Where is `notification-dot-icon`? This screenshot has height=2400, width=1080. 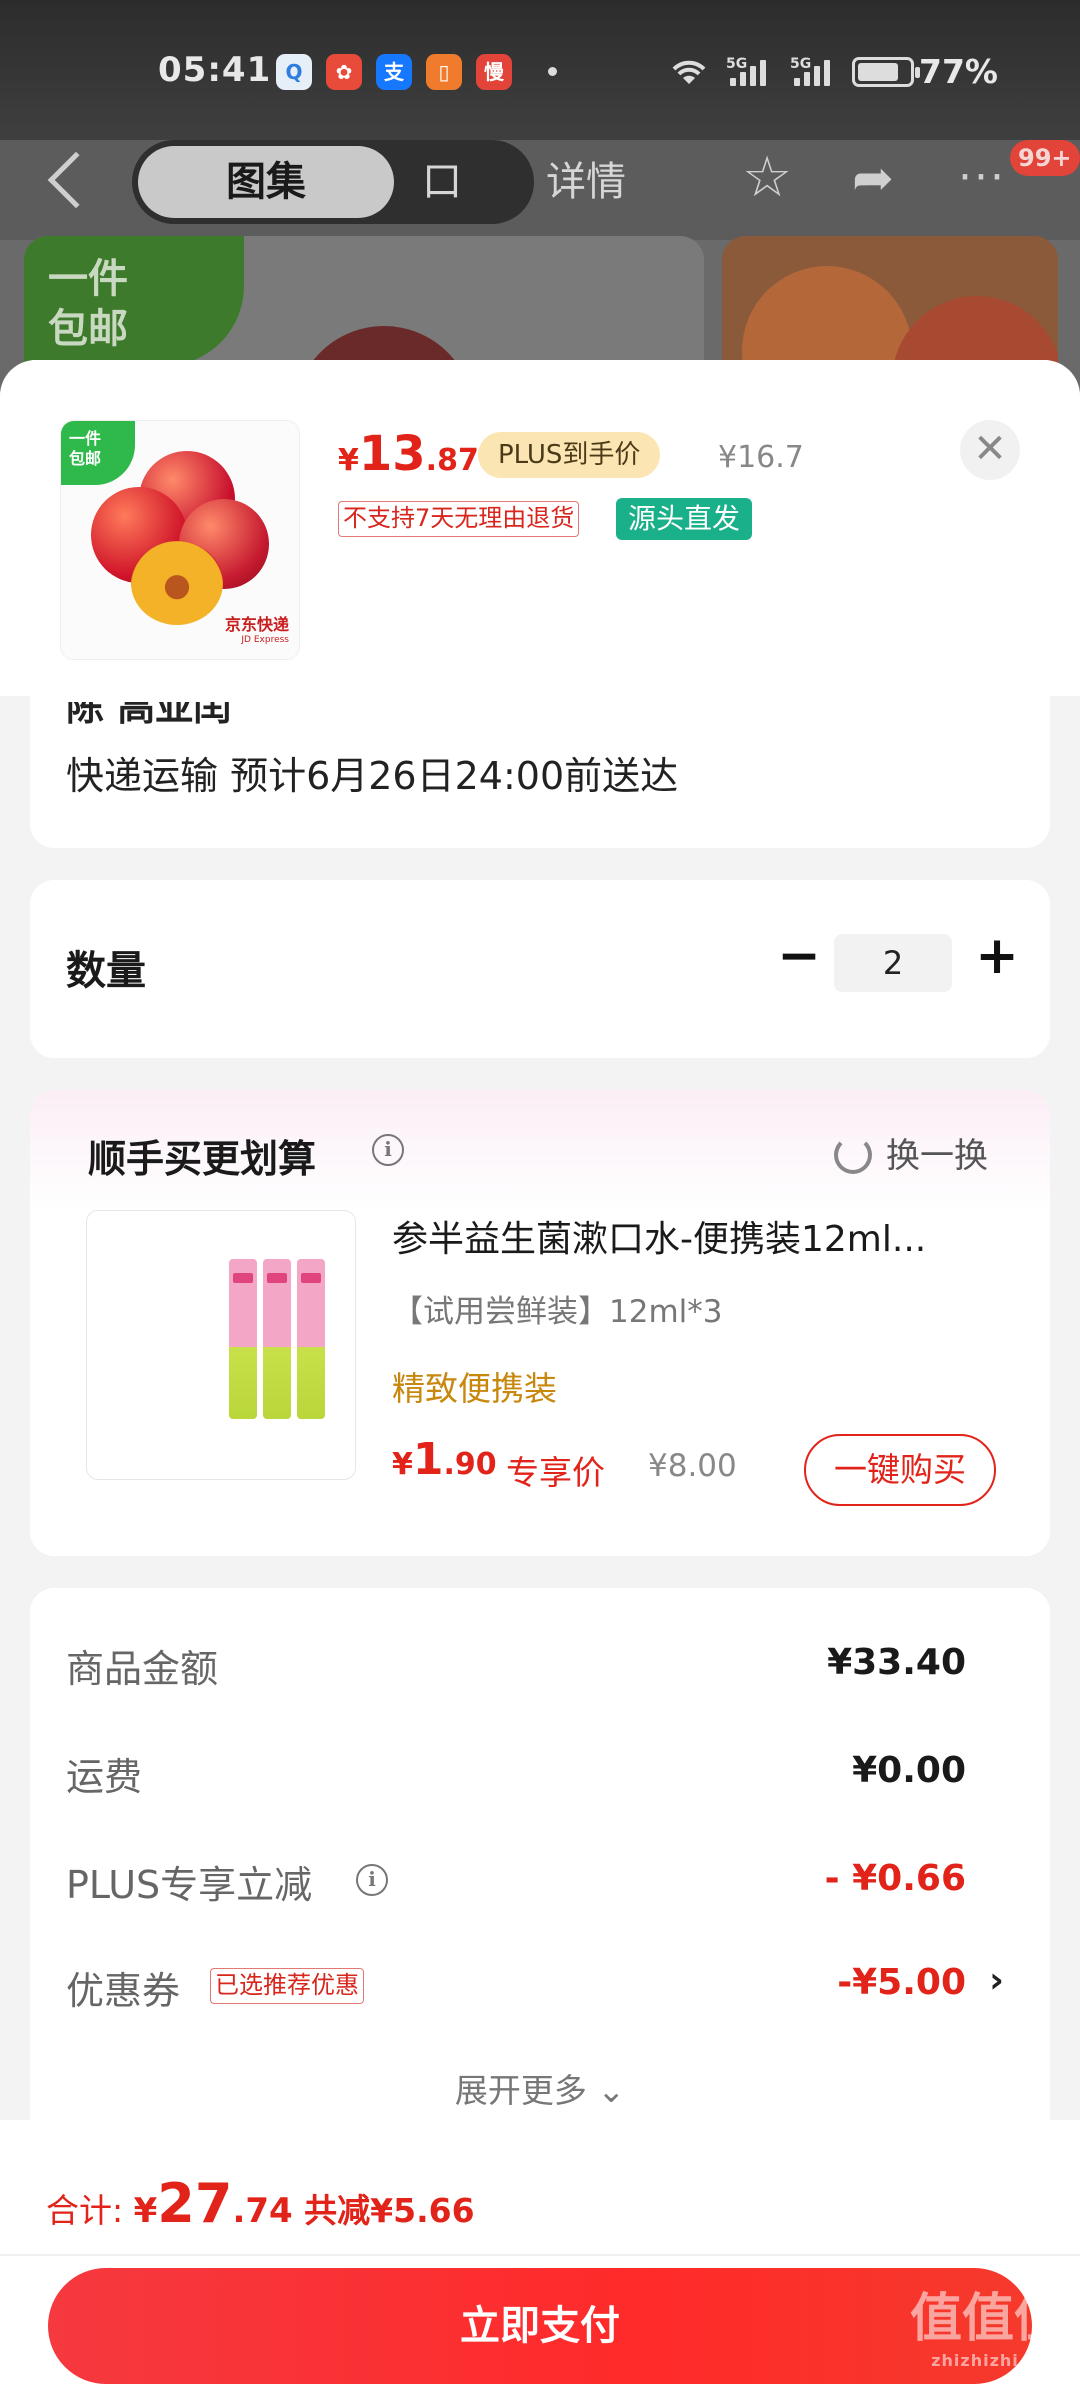
notification-dot-icon is located at coordinates (552, 71).